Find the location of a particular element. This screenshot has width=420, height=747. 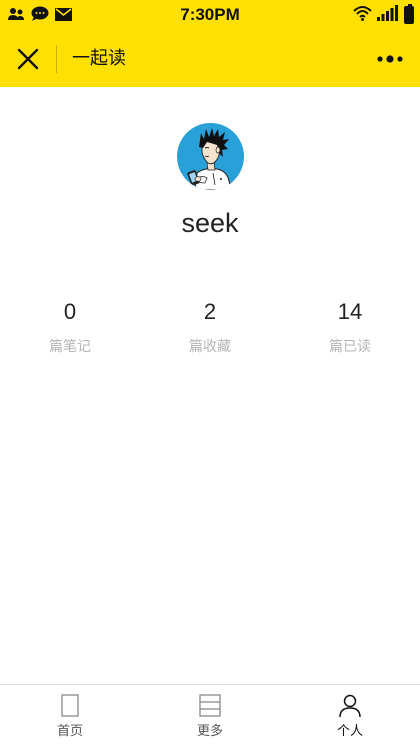

page-icon is located at coordinates (70, 705).